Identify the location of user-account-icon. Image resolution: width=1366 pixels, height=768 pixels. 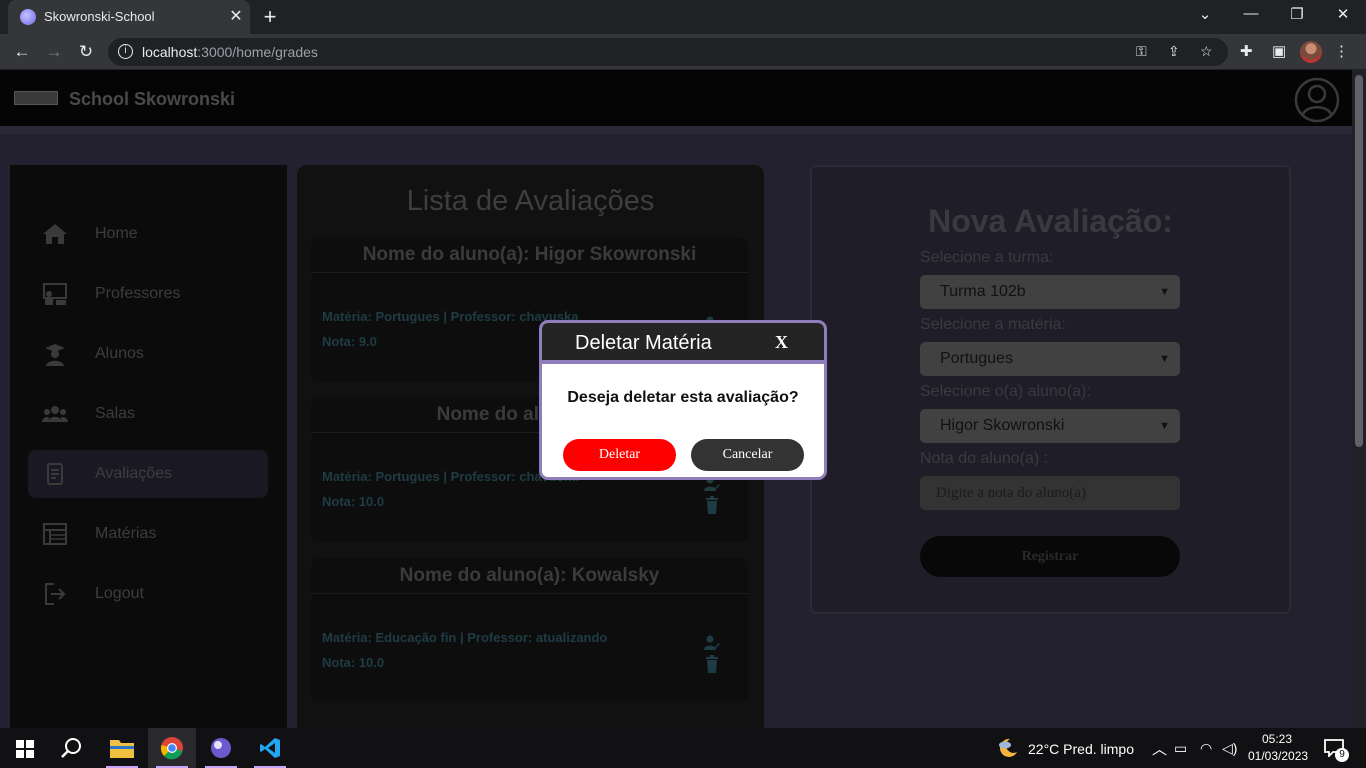
(1317, 100).